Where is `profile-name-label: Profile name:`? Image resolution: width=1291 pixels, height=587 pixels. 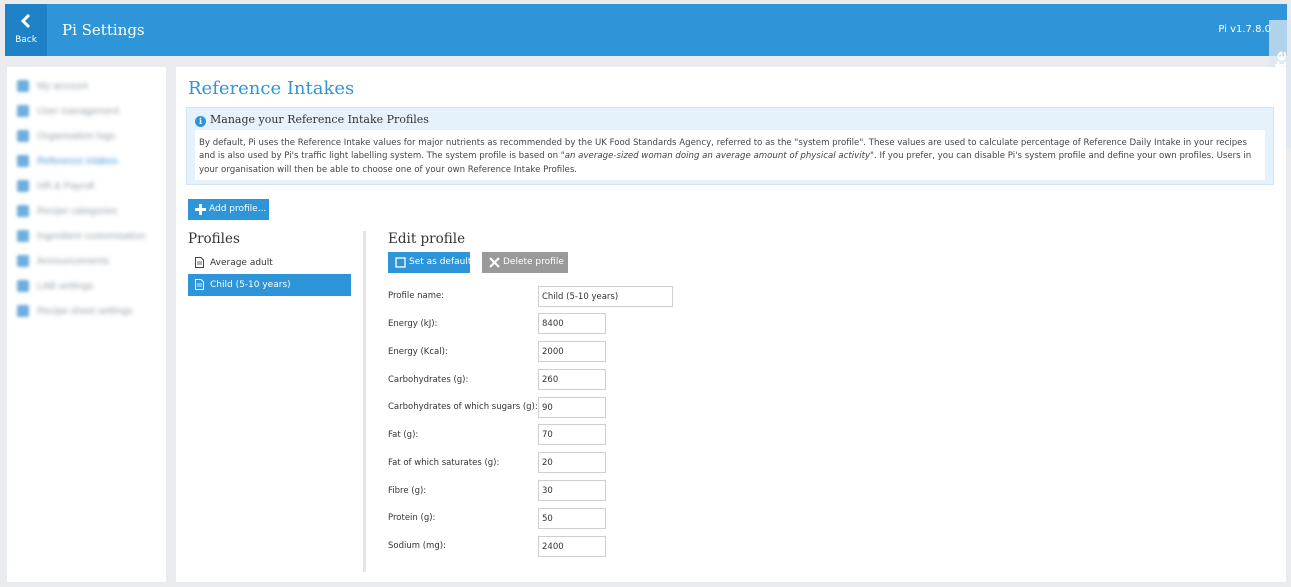 profile-name-label: Profile name: is located at coordinates (416, 296).